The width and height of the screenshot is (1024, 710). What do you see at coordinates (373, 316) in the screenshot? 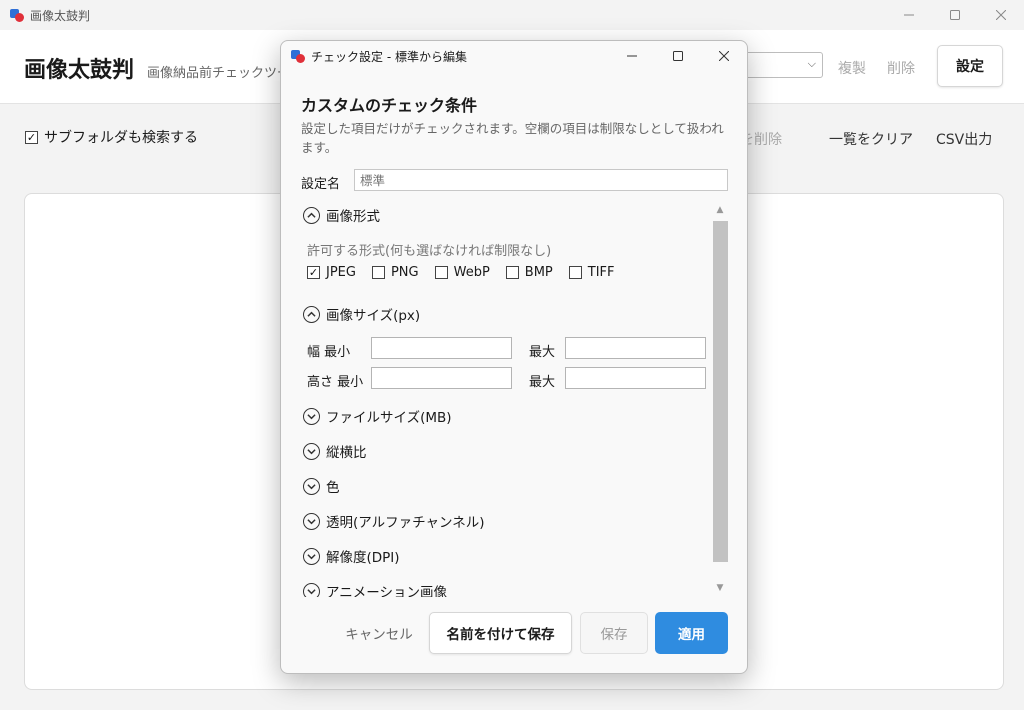
I see `section-size-label: 画像サイズ(px)` at bounding box center [373, 316].